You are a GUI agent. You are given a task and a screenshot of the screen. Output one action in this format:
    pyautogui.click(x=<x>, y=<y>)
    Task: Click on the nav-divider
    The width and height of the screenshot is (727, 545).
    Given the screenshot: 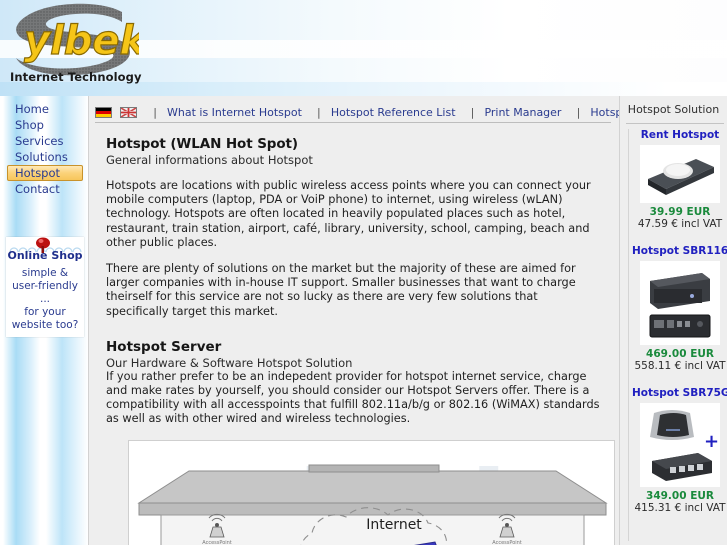 What is the action you would take?
    pyautogui.click(x=353, y=122)
    